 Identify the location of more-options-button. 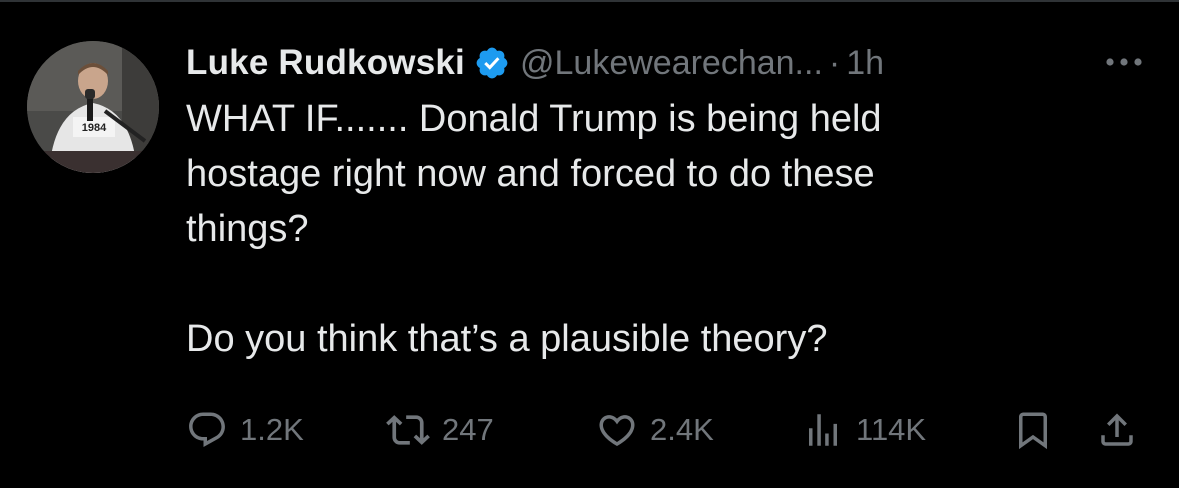
(1124, 62).